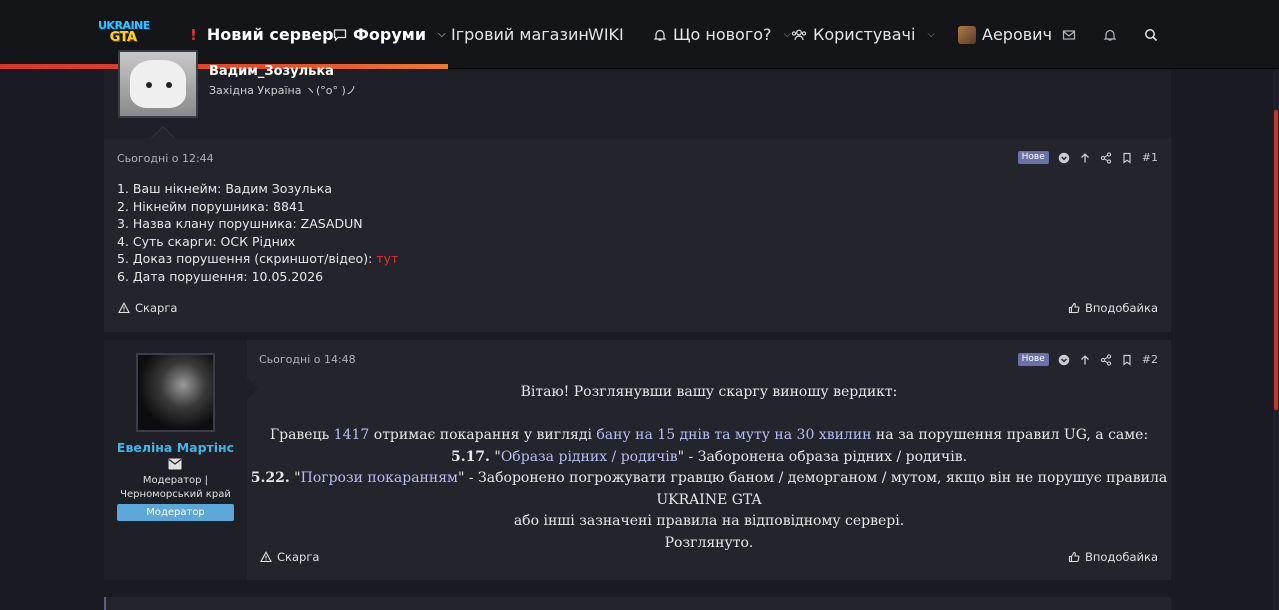 The height and width of the screenshot is (610, 1279). Describe the element at coordinates (175, 512) in the screenshot. I see `moderator-badge: Модератор` at that location.